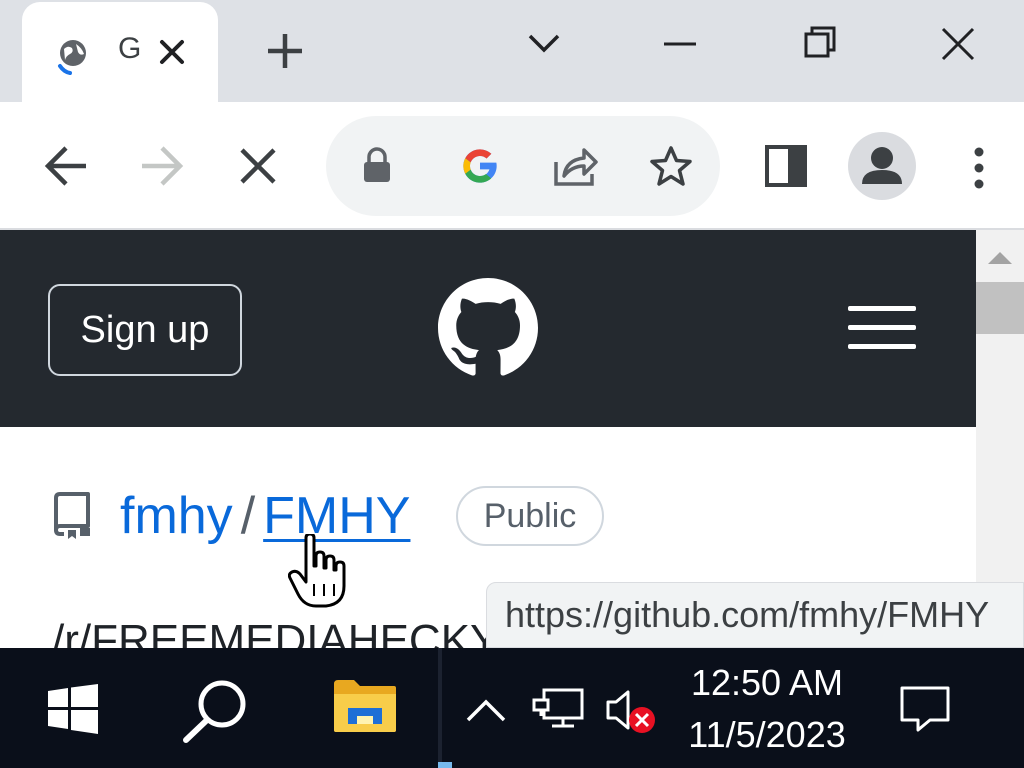 This screenshot has height=768, width=1024. Describe the element at coordinates (480, 166) in the screenshot. I see `google-icon` at that location.